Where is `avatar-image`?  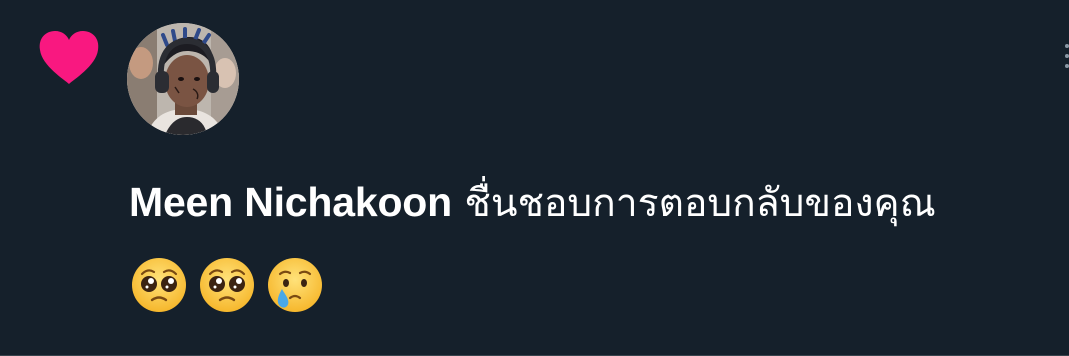
avatar-image is located at coordinates (183, 79).